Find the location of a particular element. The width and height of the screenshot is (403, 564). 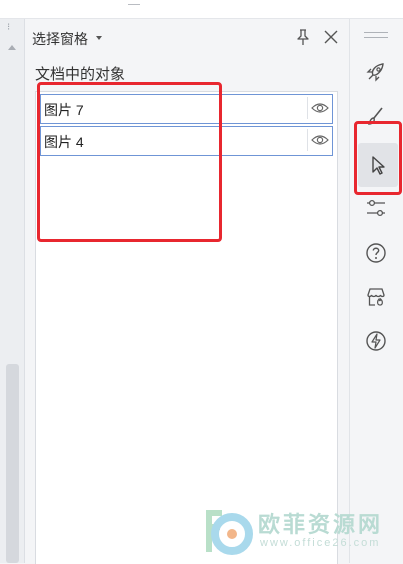

item-label: 图片 4 is located at coordinates (64, 142).